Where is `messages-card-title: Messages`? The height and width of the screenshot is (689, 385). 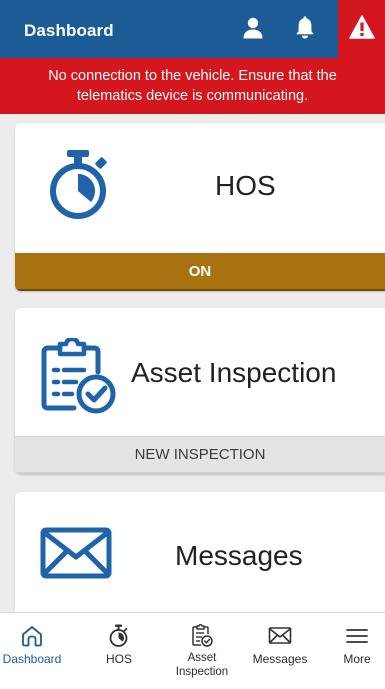
messages-card-title: Messages is located at coordinates (239, 555).